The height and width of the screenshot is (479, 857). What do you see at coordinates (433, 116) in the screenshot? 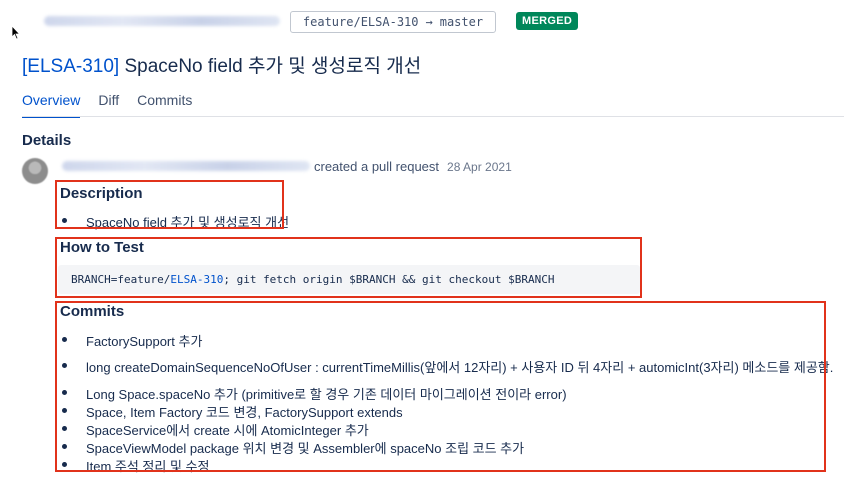
I see `tabs-divider` at bounding box center [433, 116].